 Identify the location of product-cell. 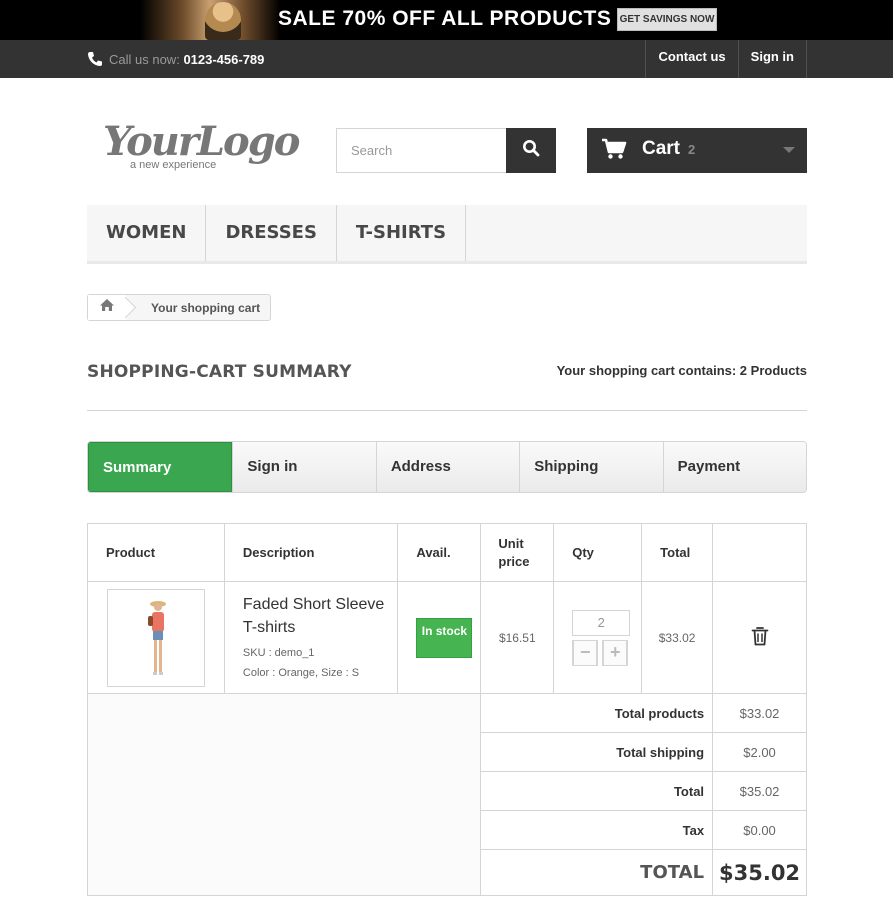
(156, 637).